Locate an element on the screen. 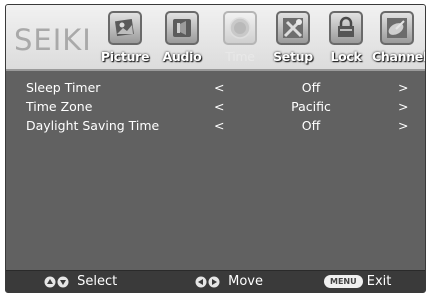 The image size is (429, 295). tab-channel: Channel is located at coordinates (399, 40).